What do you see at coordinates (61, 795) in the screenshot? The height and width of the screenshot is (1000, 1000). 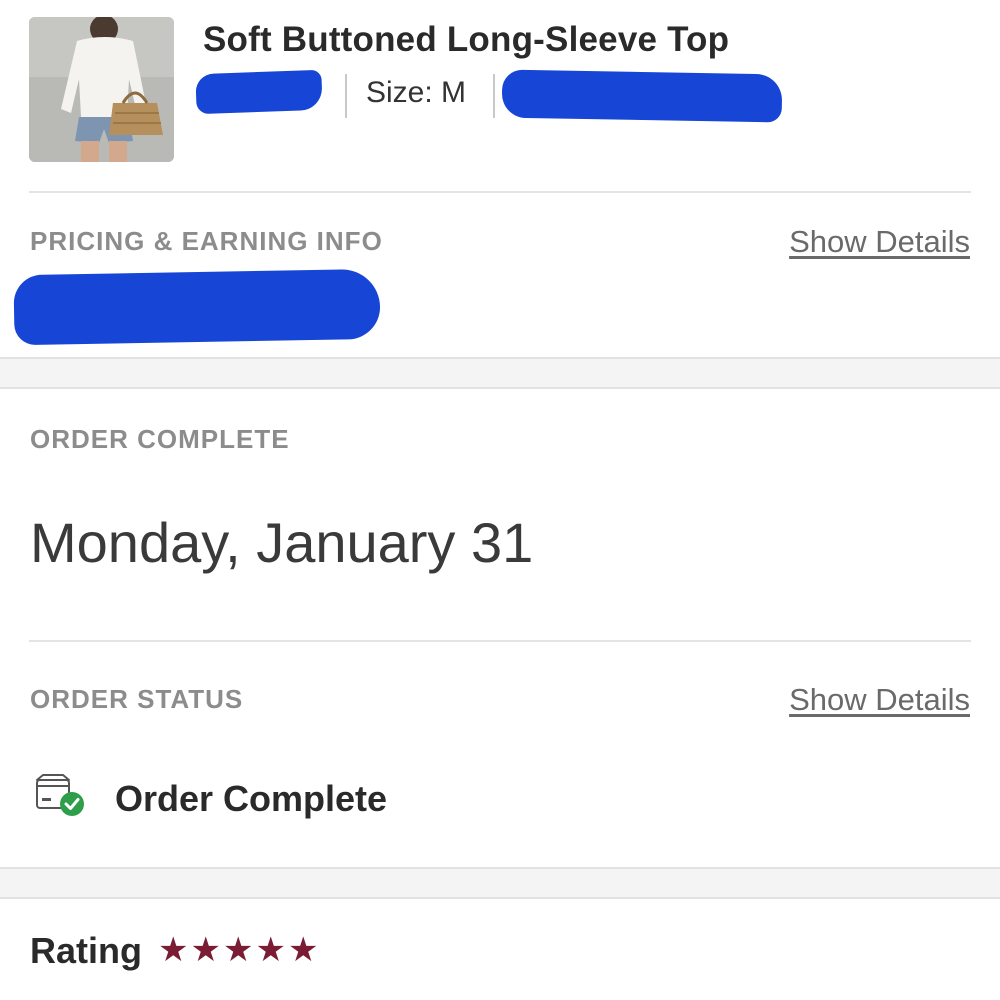 I see `package-check-icon` at bounding box center [61, 795].